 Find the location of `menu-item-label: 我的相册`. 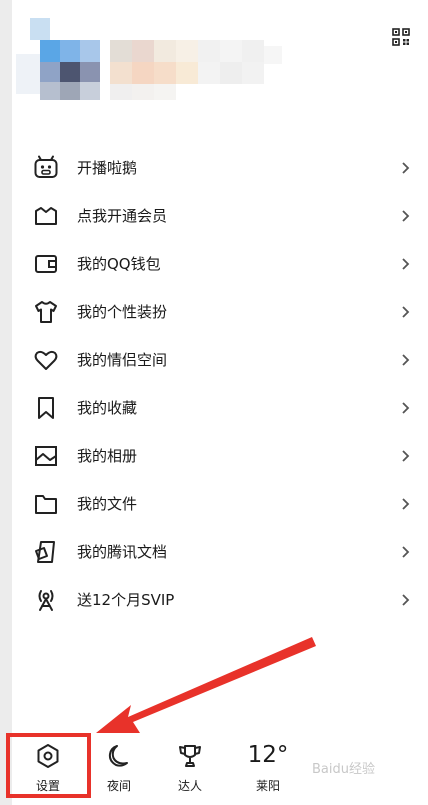

menu-item-label: 我的相册 is located at coordinates (107, 456).